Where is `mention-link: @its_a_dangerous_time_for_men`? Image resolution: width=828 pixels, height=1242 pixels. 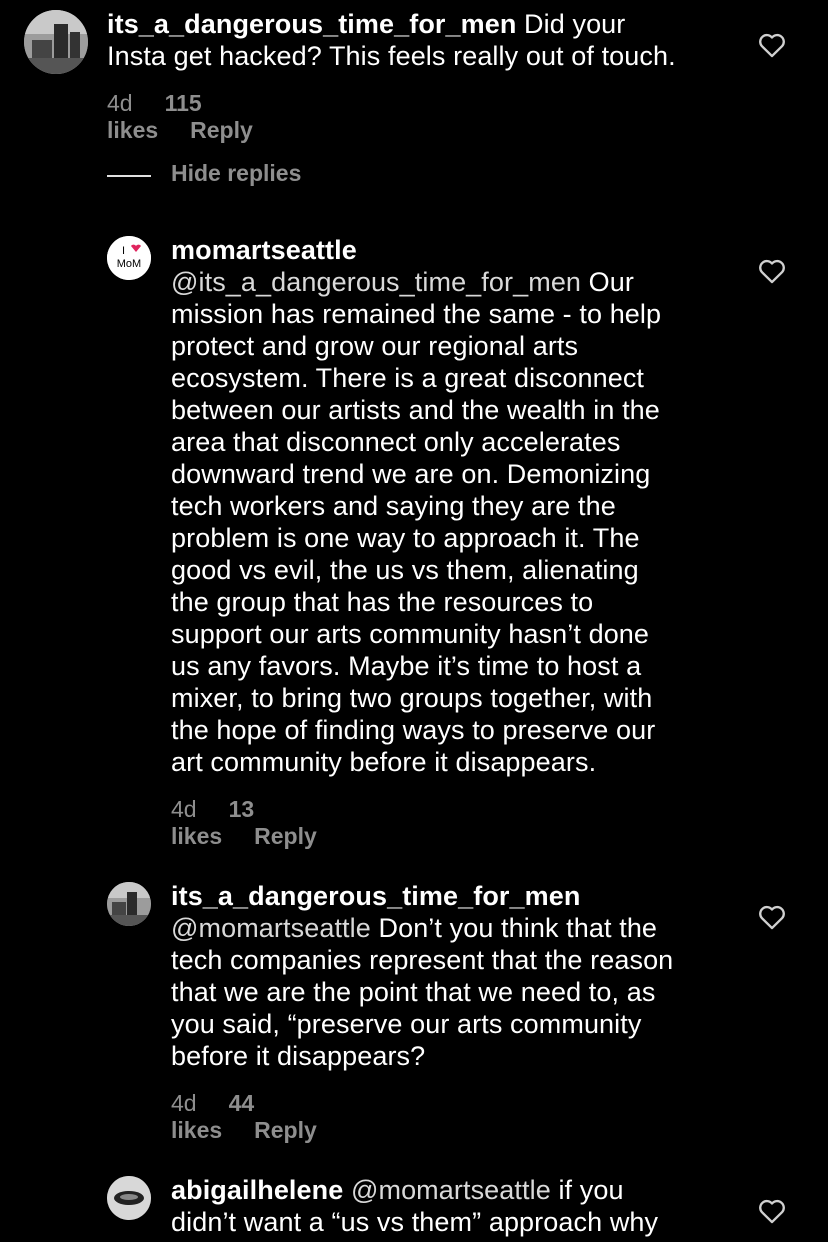
mention-link: @its_a_dangerous_time_for_men is located at coordinates (376, 282).